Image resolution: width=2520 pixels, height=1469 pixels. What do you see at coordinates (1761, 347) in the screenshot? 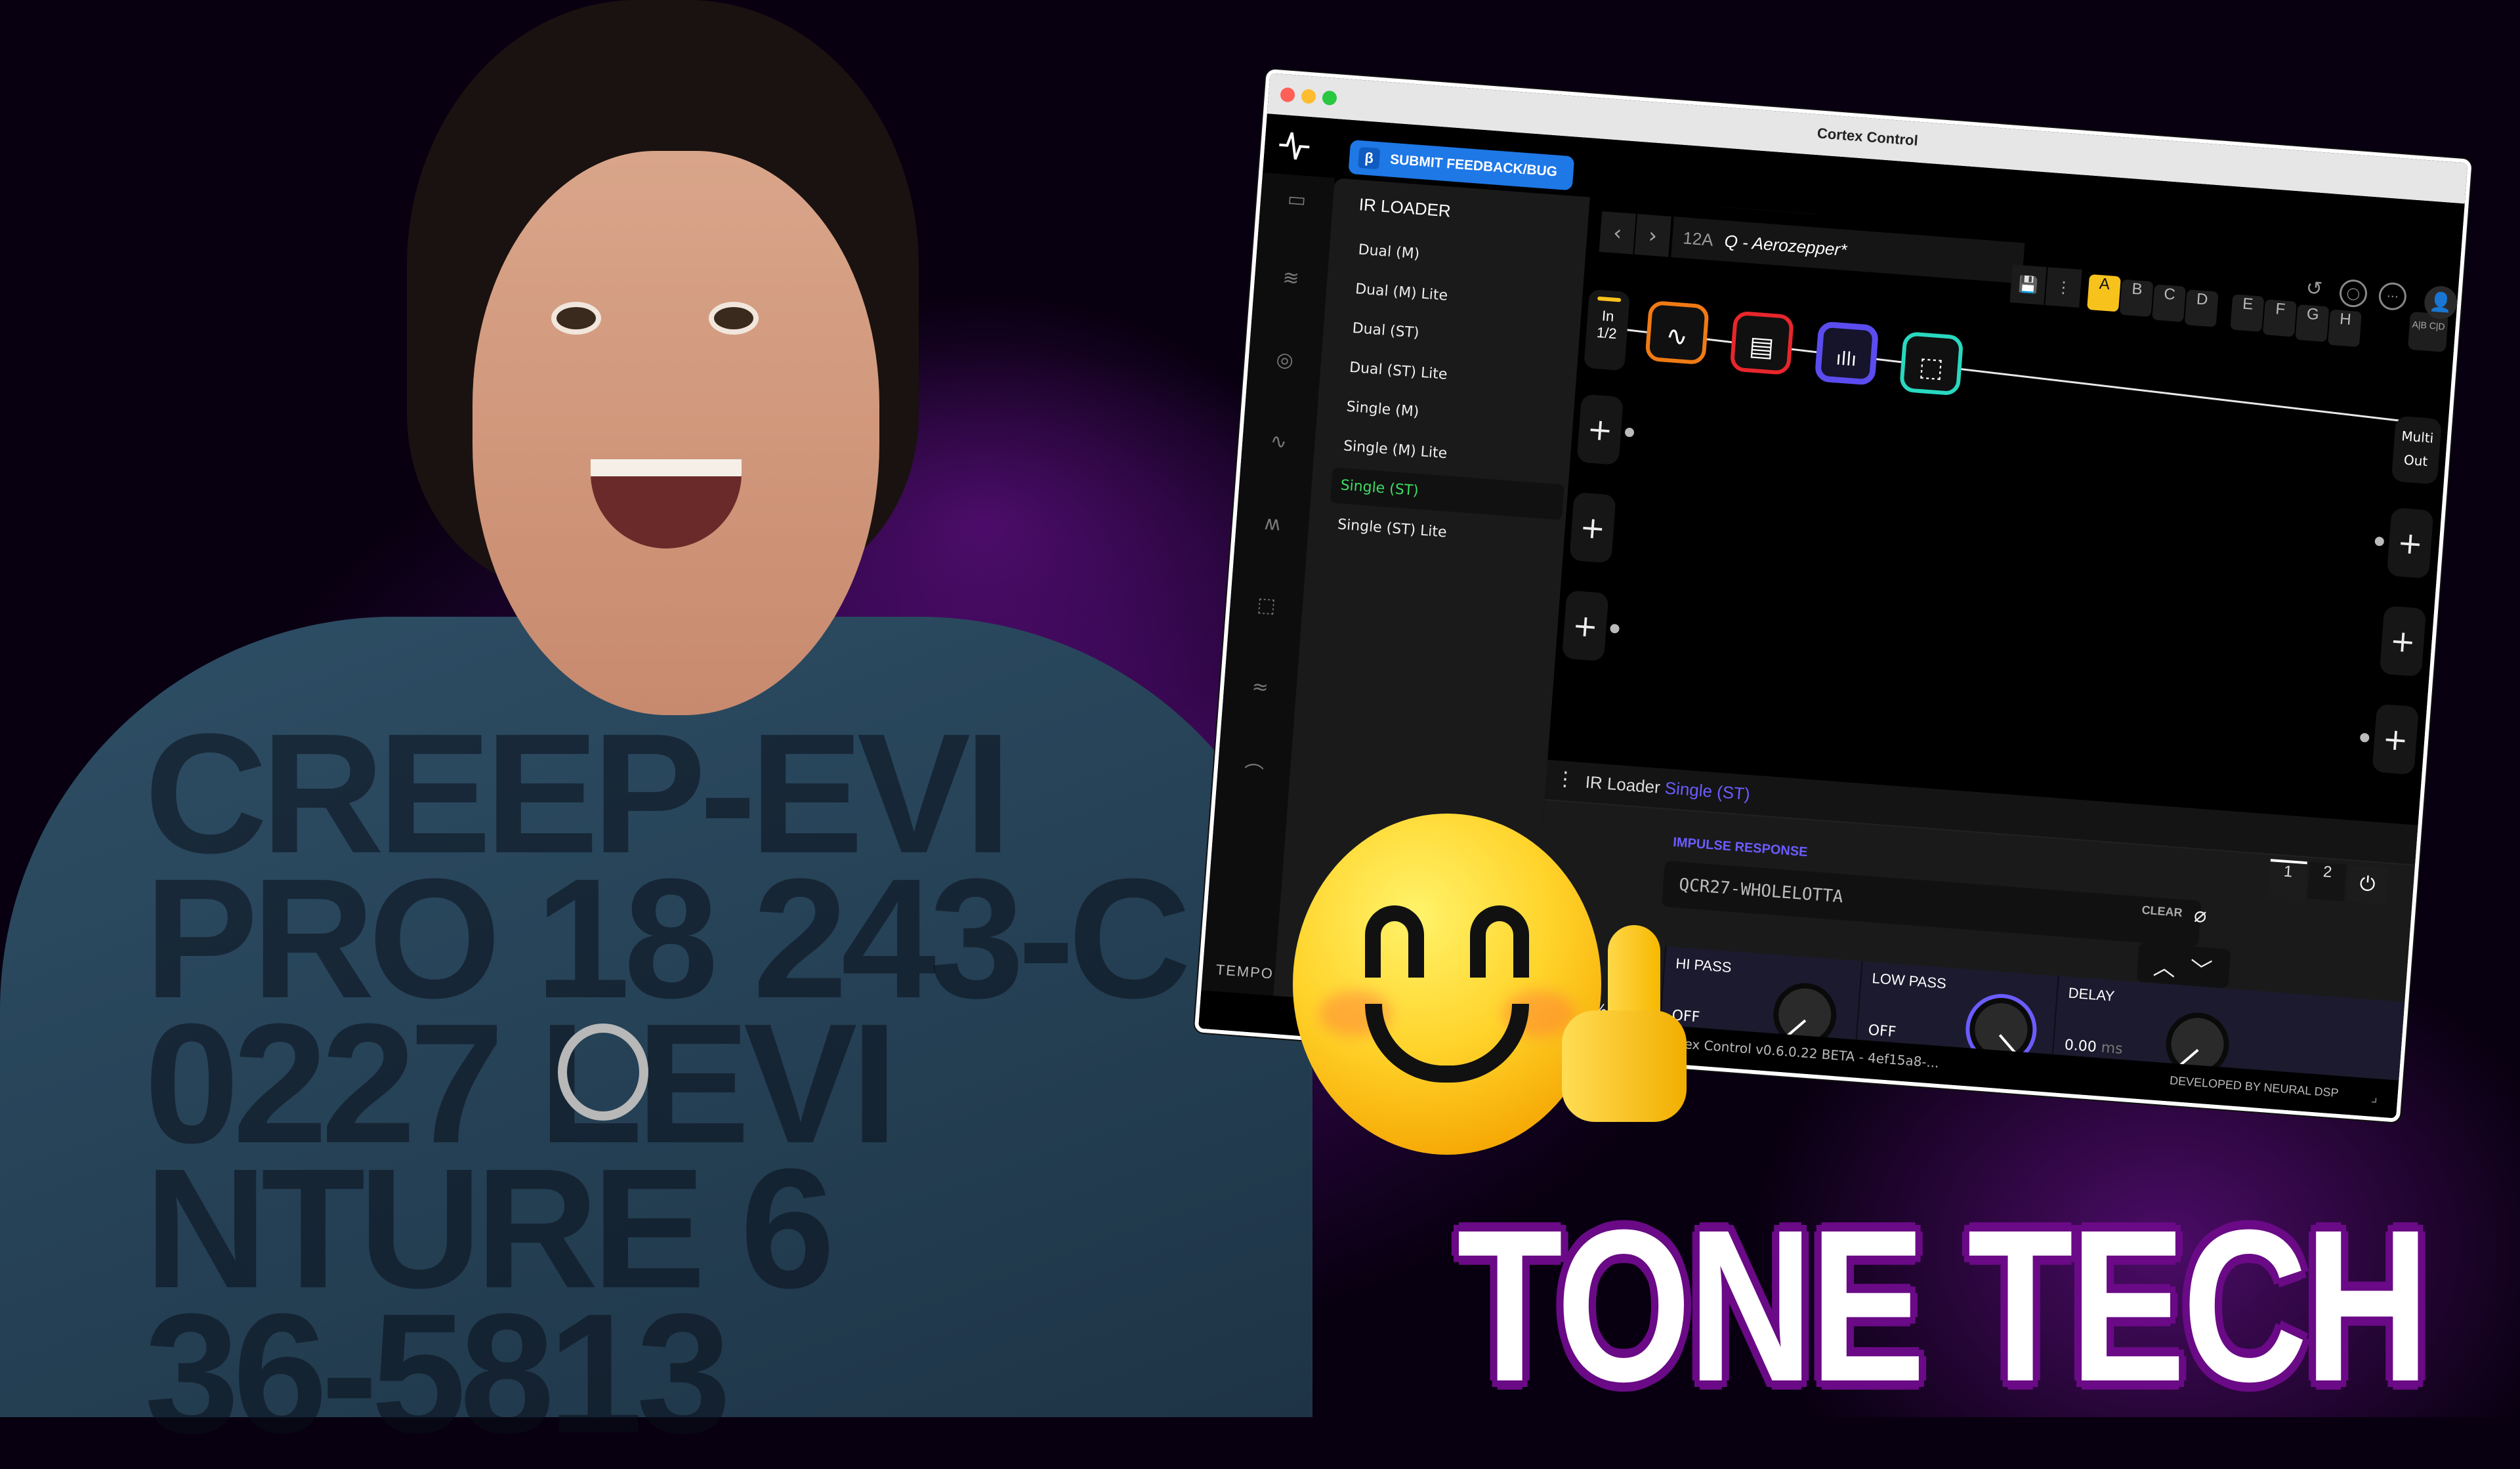
I see `amp-icon: ▤` at bounding box center [1761, 347].